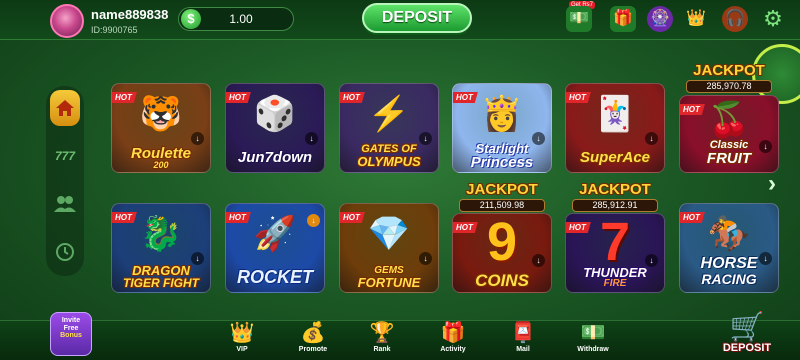 The width and height of the screenshot is (800, 360). I want to click on game-tile-horse-racing: 🏇 HOT ↓ HORSE RACING, so click(729, 248).